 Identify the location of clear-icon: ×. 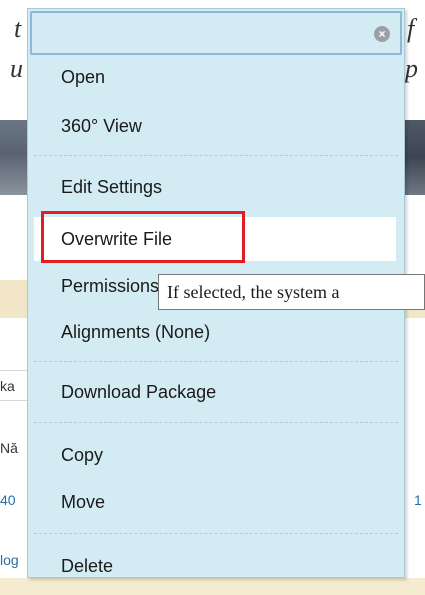
(382, 34).